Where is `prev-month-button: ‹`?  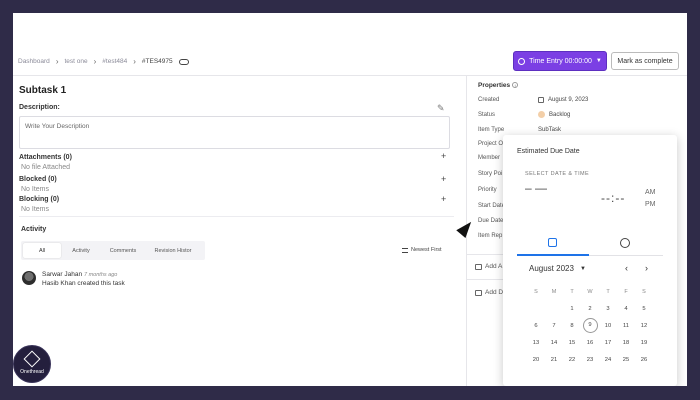 prev-month-button: ‹ is located at coordinates (626, 268).